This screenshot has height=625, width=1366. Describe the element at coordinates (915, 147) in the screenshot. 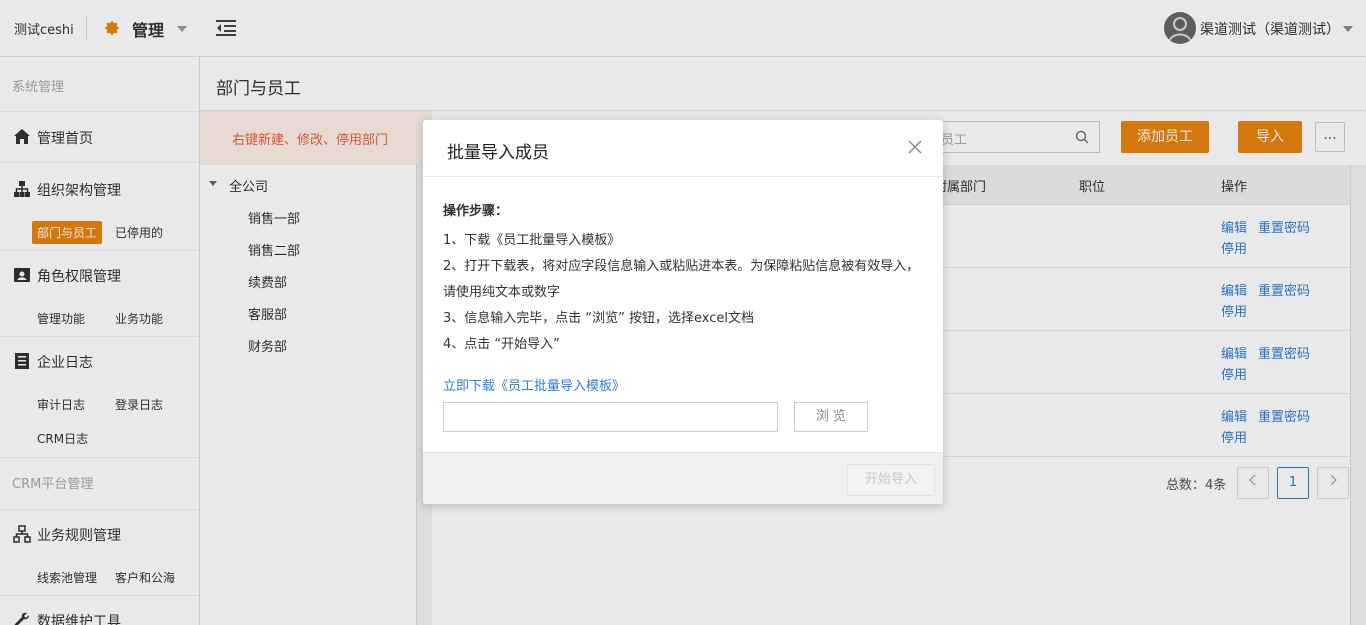

I see `close-icon` at that location.